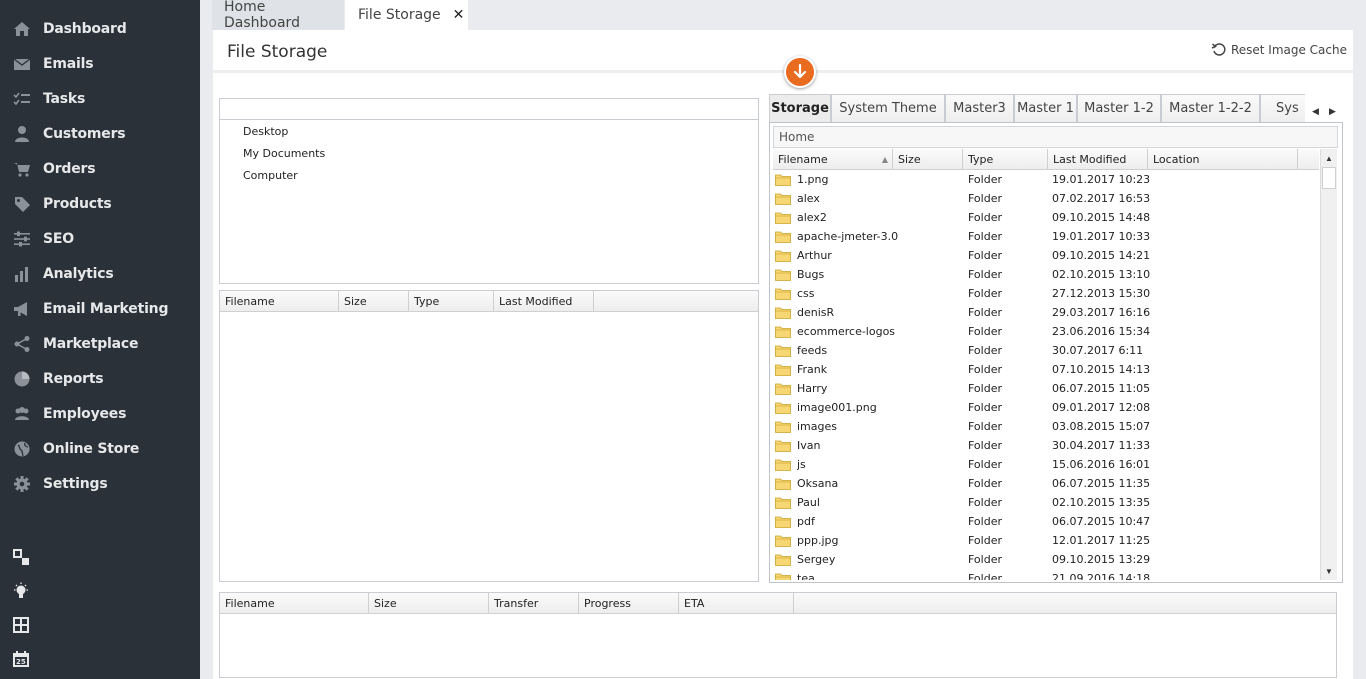  What do you see at coordinates (459, 15) in the screenshot?
I see `close-tab-icon: ✕` at bounding box center [459, 15].